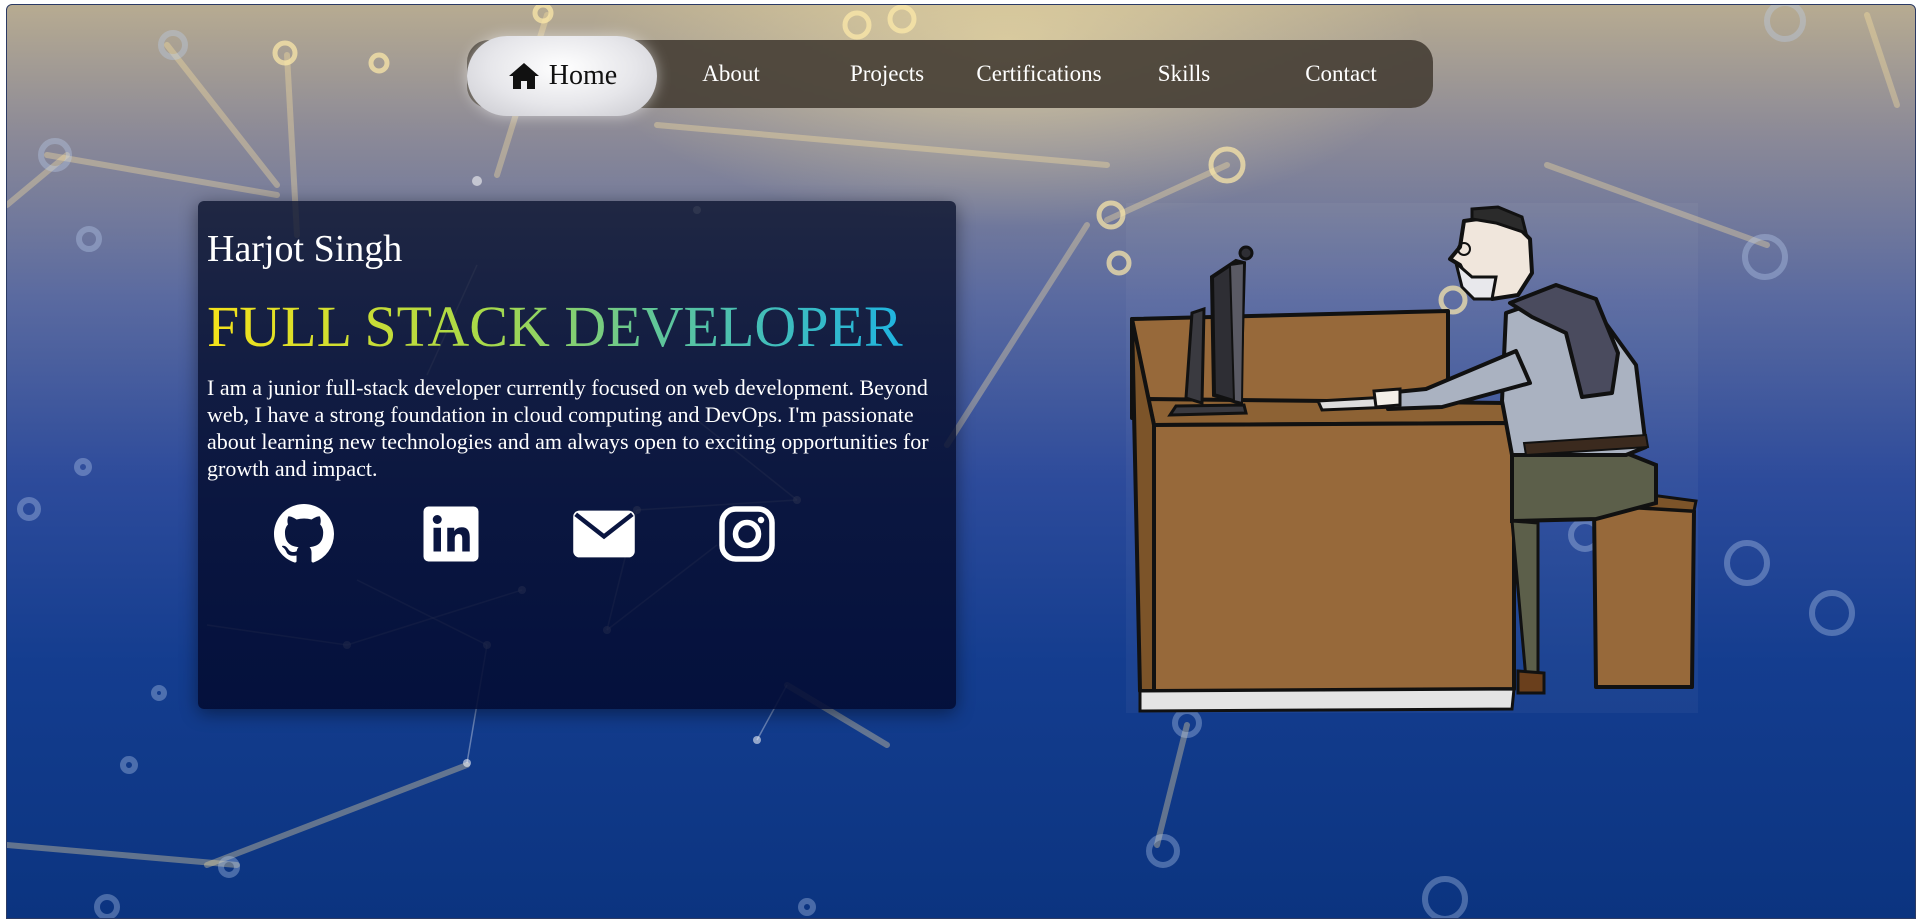  Describe the element at coordinates (523, 76) in the screenshot. I see `home-icon` at that location.